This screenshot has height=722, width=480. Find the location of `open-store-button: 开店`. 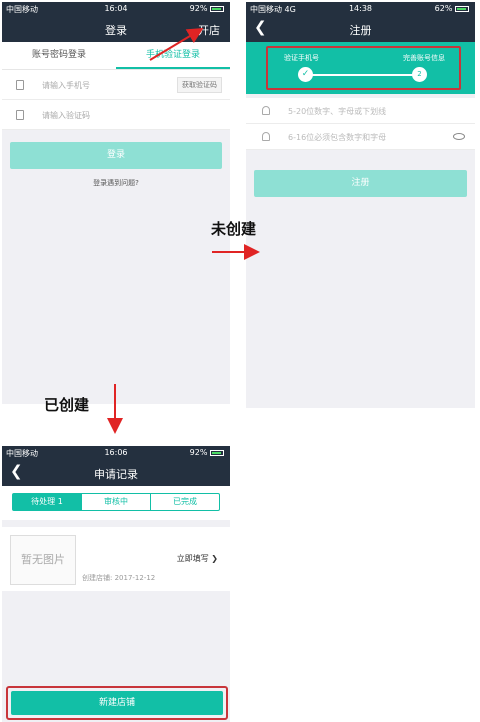

open-store-button: 开店 is located at coordinates (209, 30).